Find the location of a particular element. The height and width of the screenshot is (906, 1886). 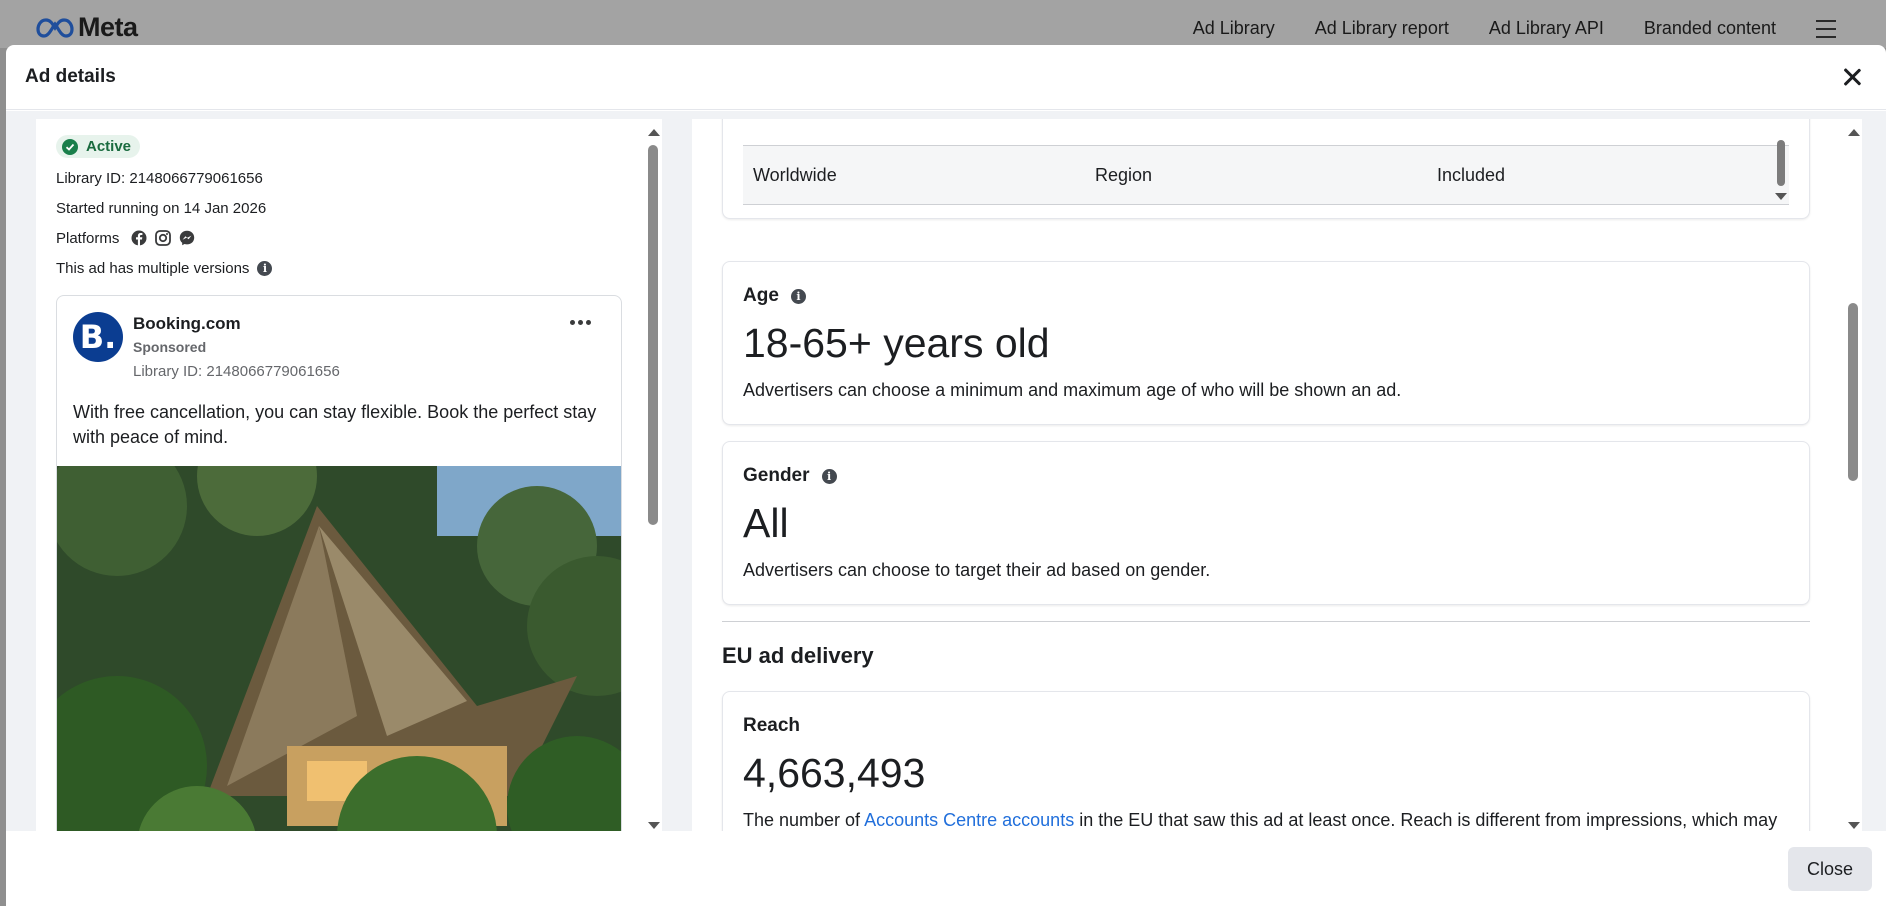

status-text: Active is located at coordinates (109, 146).